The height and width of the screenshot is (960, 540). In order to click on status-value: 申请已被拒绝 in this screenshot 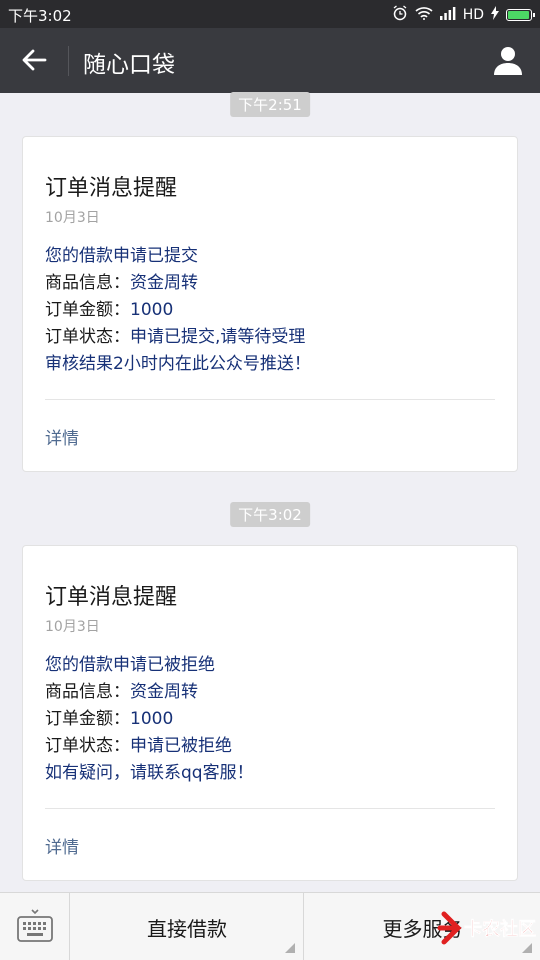, I will do `click(181, 746)`.